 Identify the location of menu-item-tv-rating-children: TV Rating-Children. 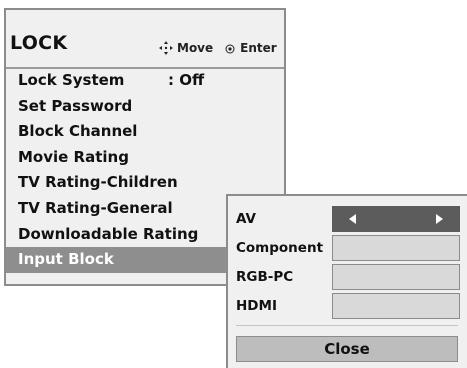
(145, 183).